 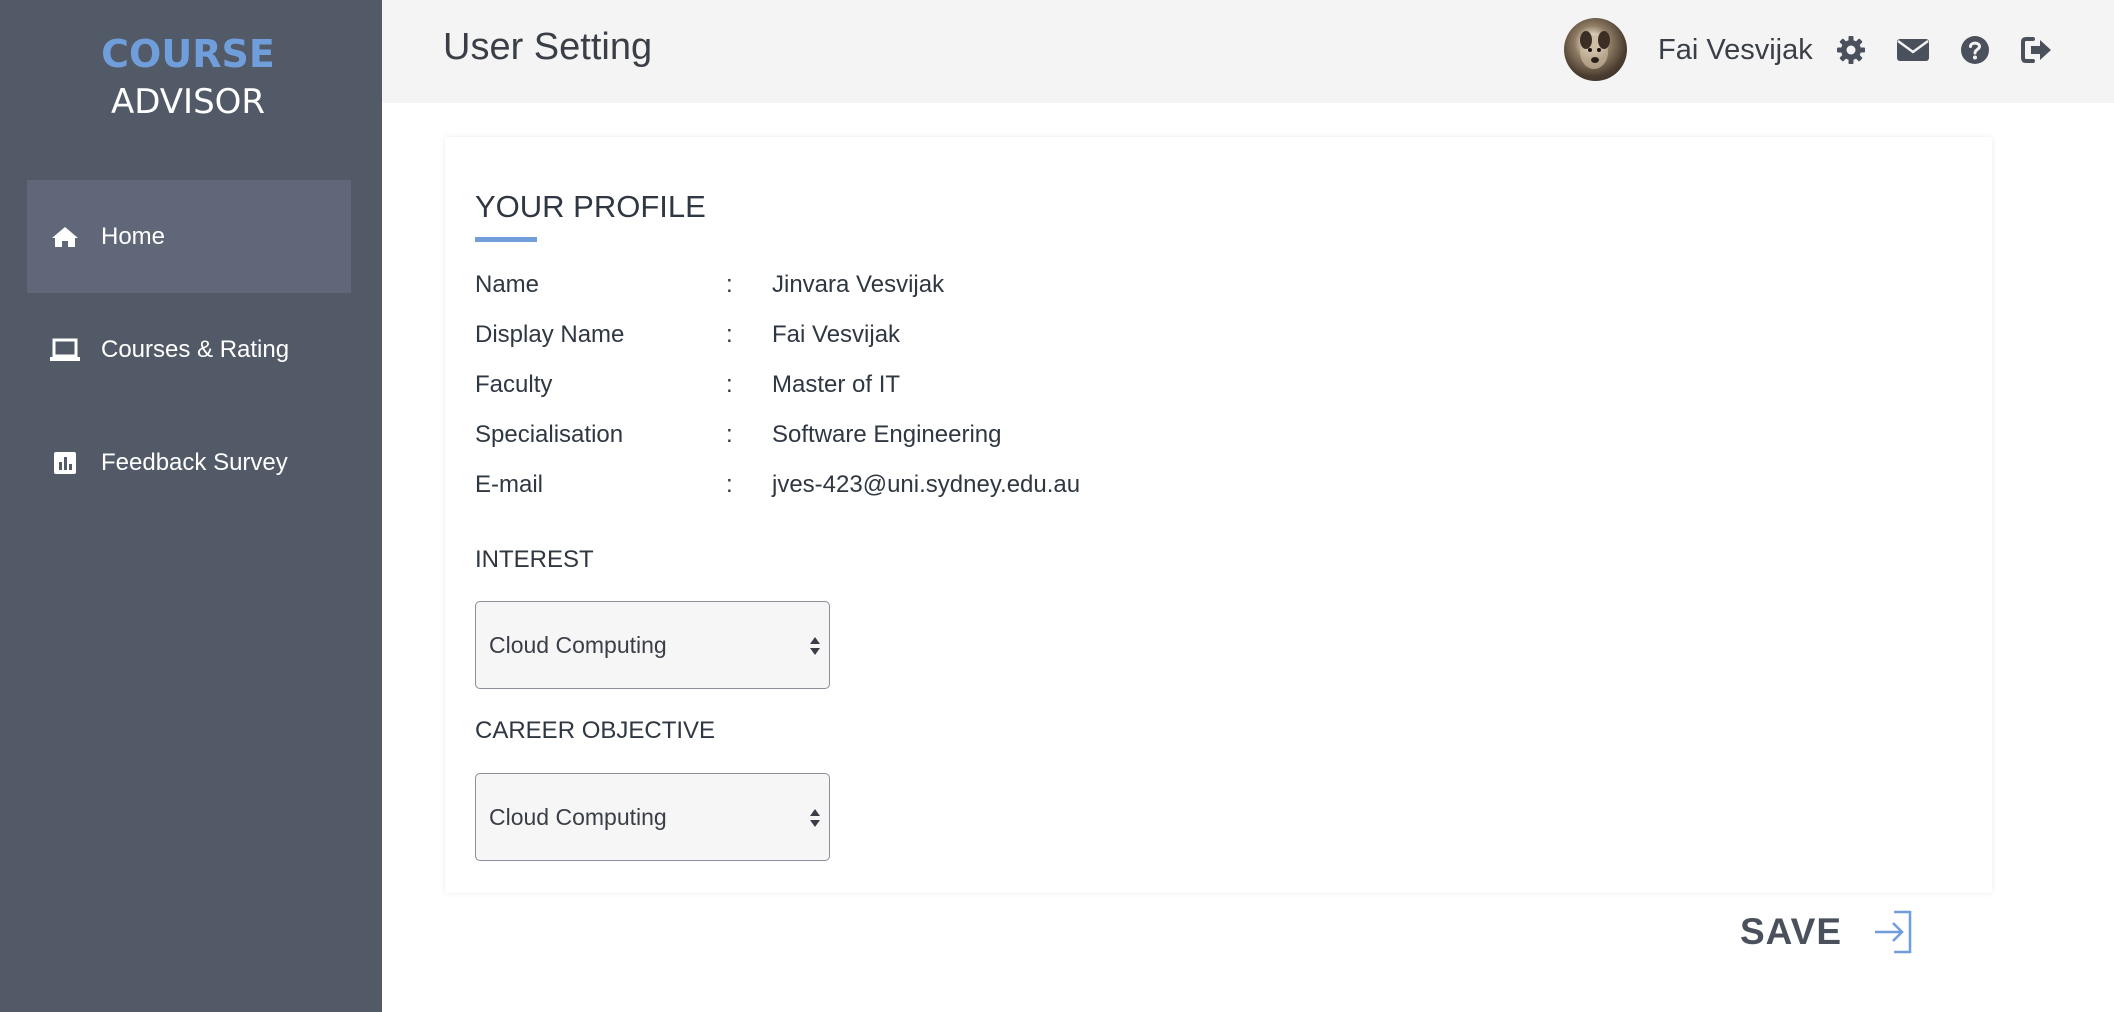 What do you see at coordinates (836, 384) in the screenshot?
I see `row-value: Master of IT` at bounding box center [836, 384].